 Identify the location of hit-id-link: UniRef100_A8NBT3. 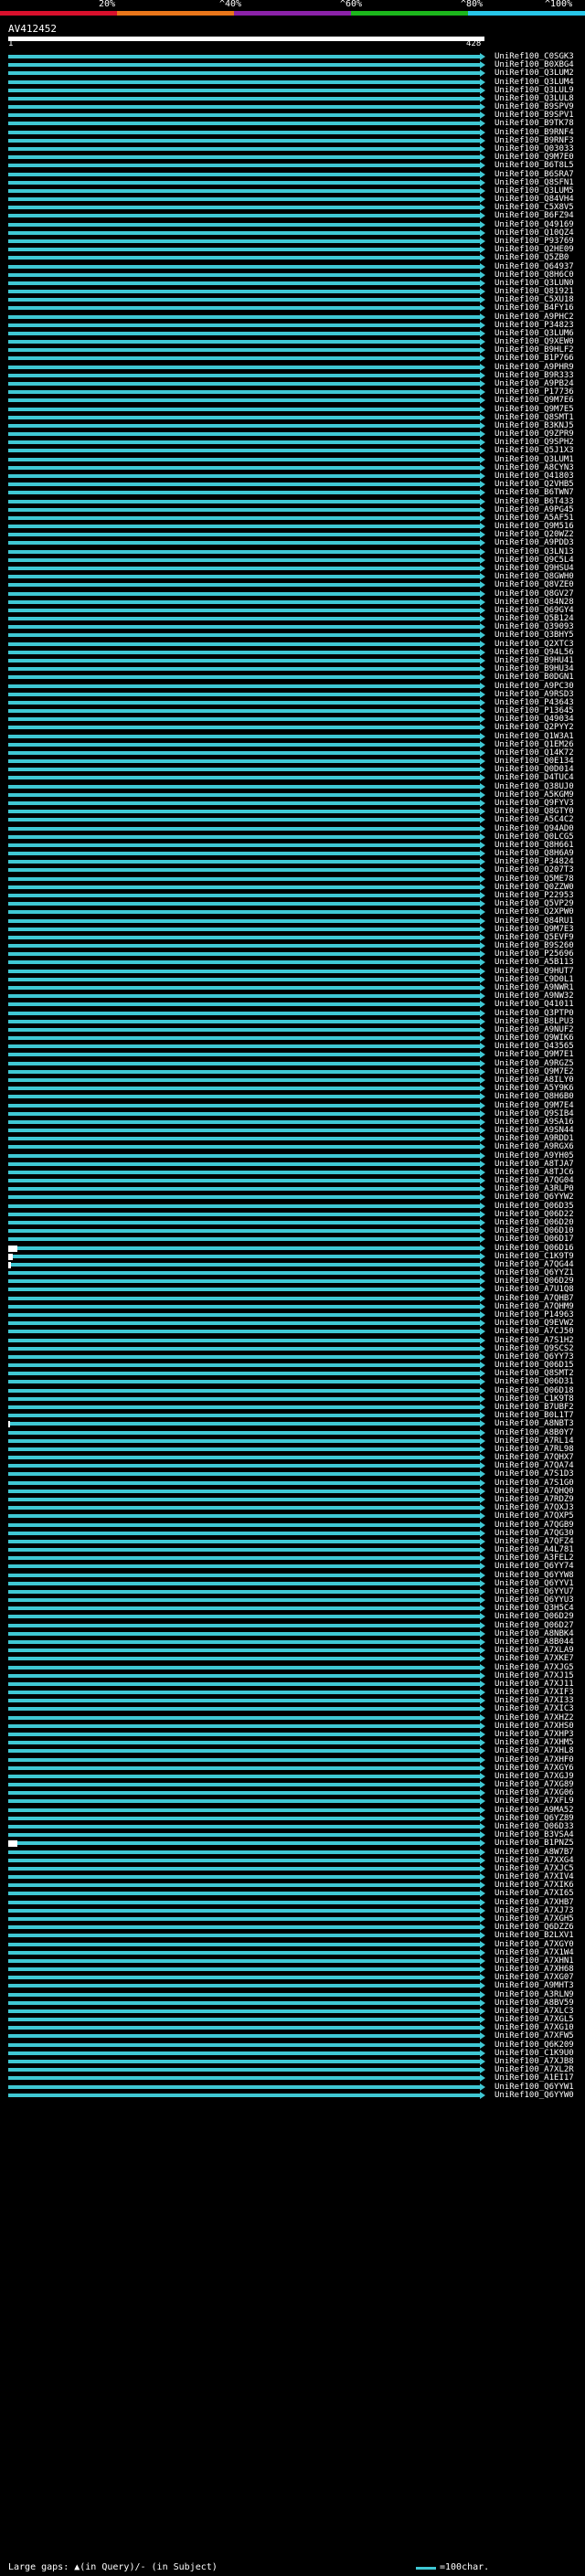
(535, 1424).